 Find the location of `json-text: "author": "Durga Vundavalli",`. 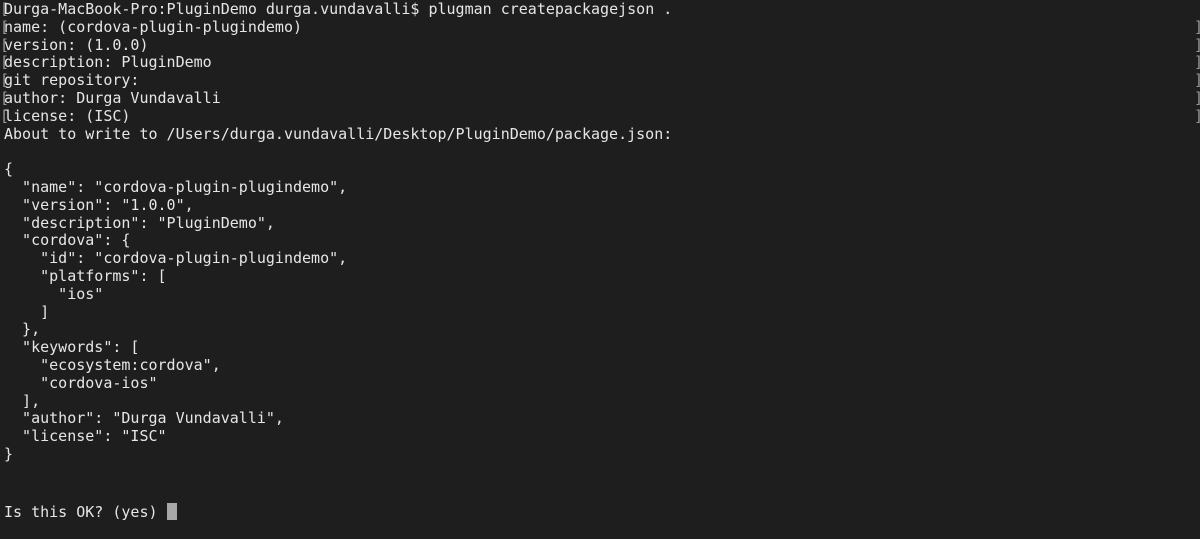

json-text: "author": "Durga Vundavalli", is located at coordinates (144, 418).